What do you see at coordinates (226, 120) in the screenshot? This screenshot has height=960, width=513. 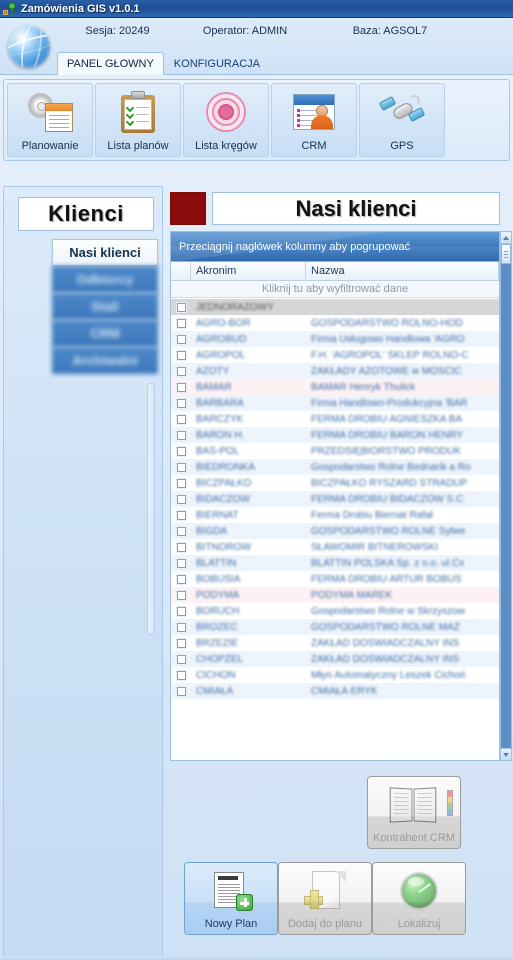 I see `ribbon-button-lista-kregow: Lista kręgów` at bounding box center [226, 120].